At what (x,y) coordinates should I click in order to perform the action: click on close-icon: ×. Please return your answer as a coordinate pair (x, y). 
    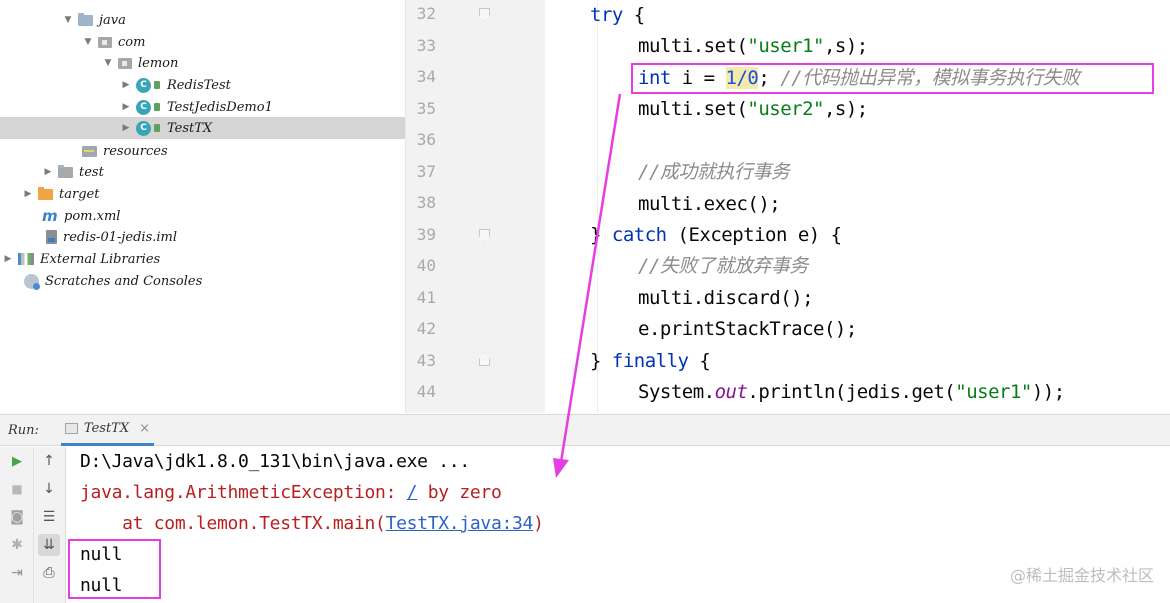
    Looking at the image, I should click on (144, 428).